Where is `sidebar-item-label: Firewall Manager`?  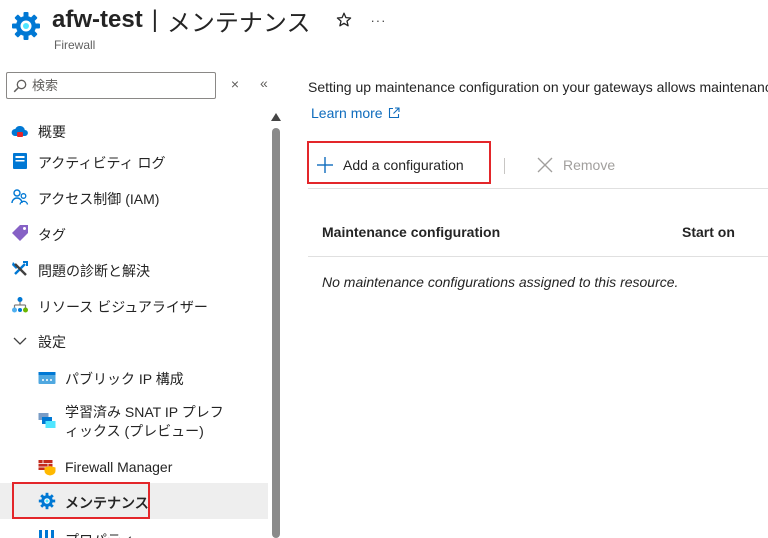 sidebar-item-label: Firewall Manager is located at coordinates (119, 467).